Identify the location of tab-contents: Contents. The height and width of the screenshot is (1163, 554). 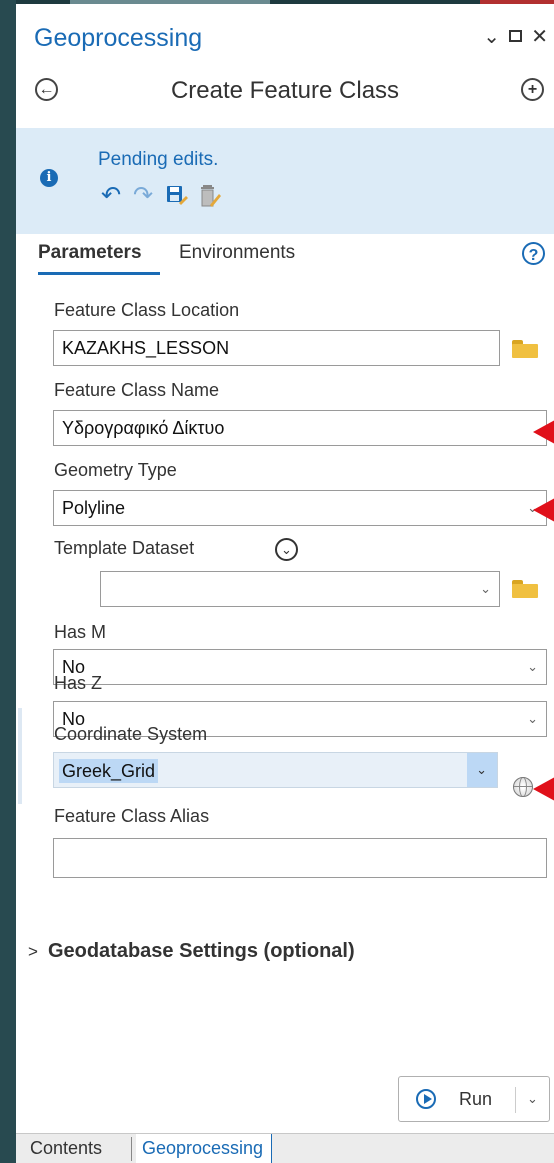
(66, 1148).